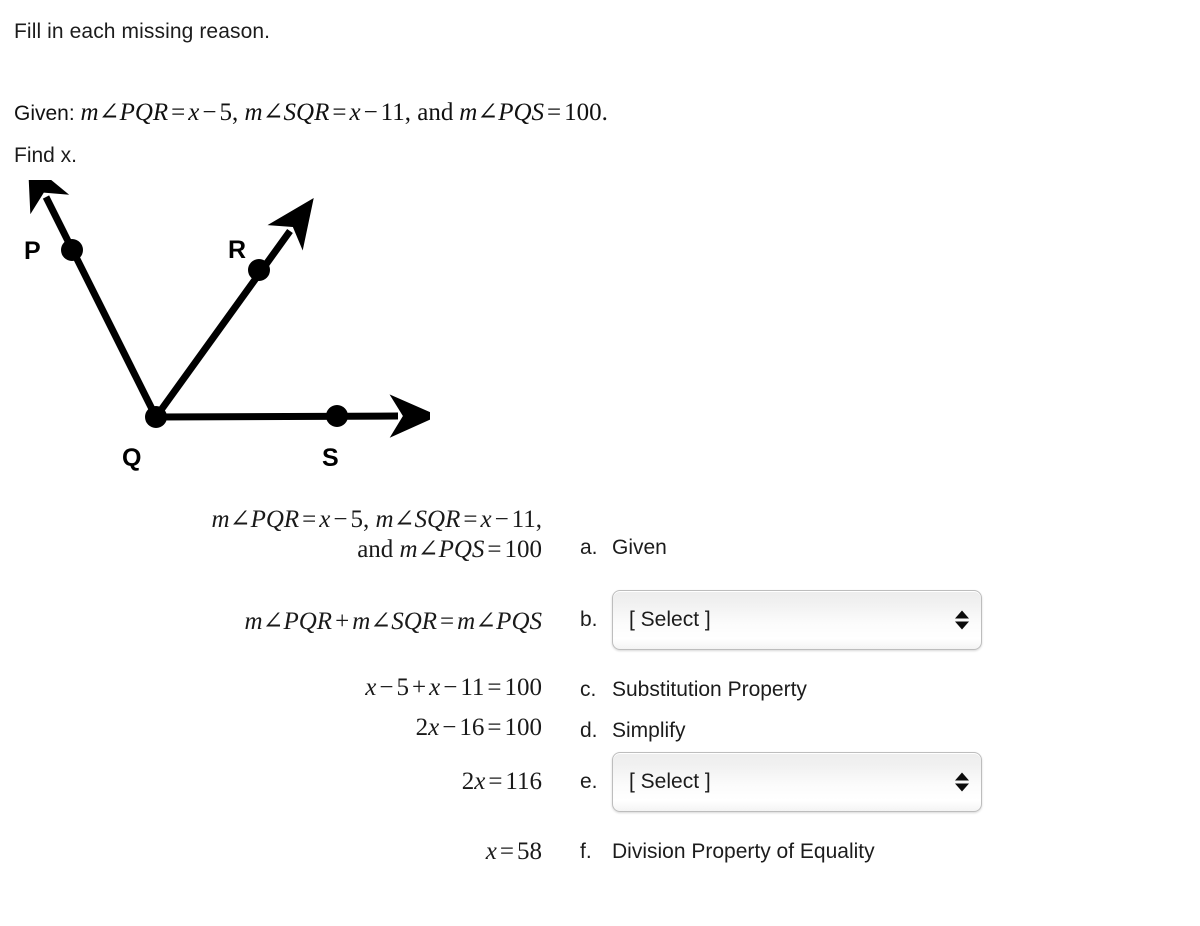  What do you see at coordinates (292, 416) in the screenshot?
I see `ray-QS` at bounding box center [292, 416].